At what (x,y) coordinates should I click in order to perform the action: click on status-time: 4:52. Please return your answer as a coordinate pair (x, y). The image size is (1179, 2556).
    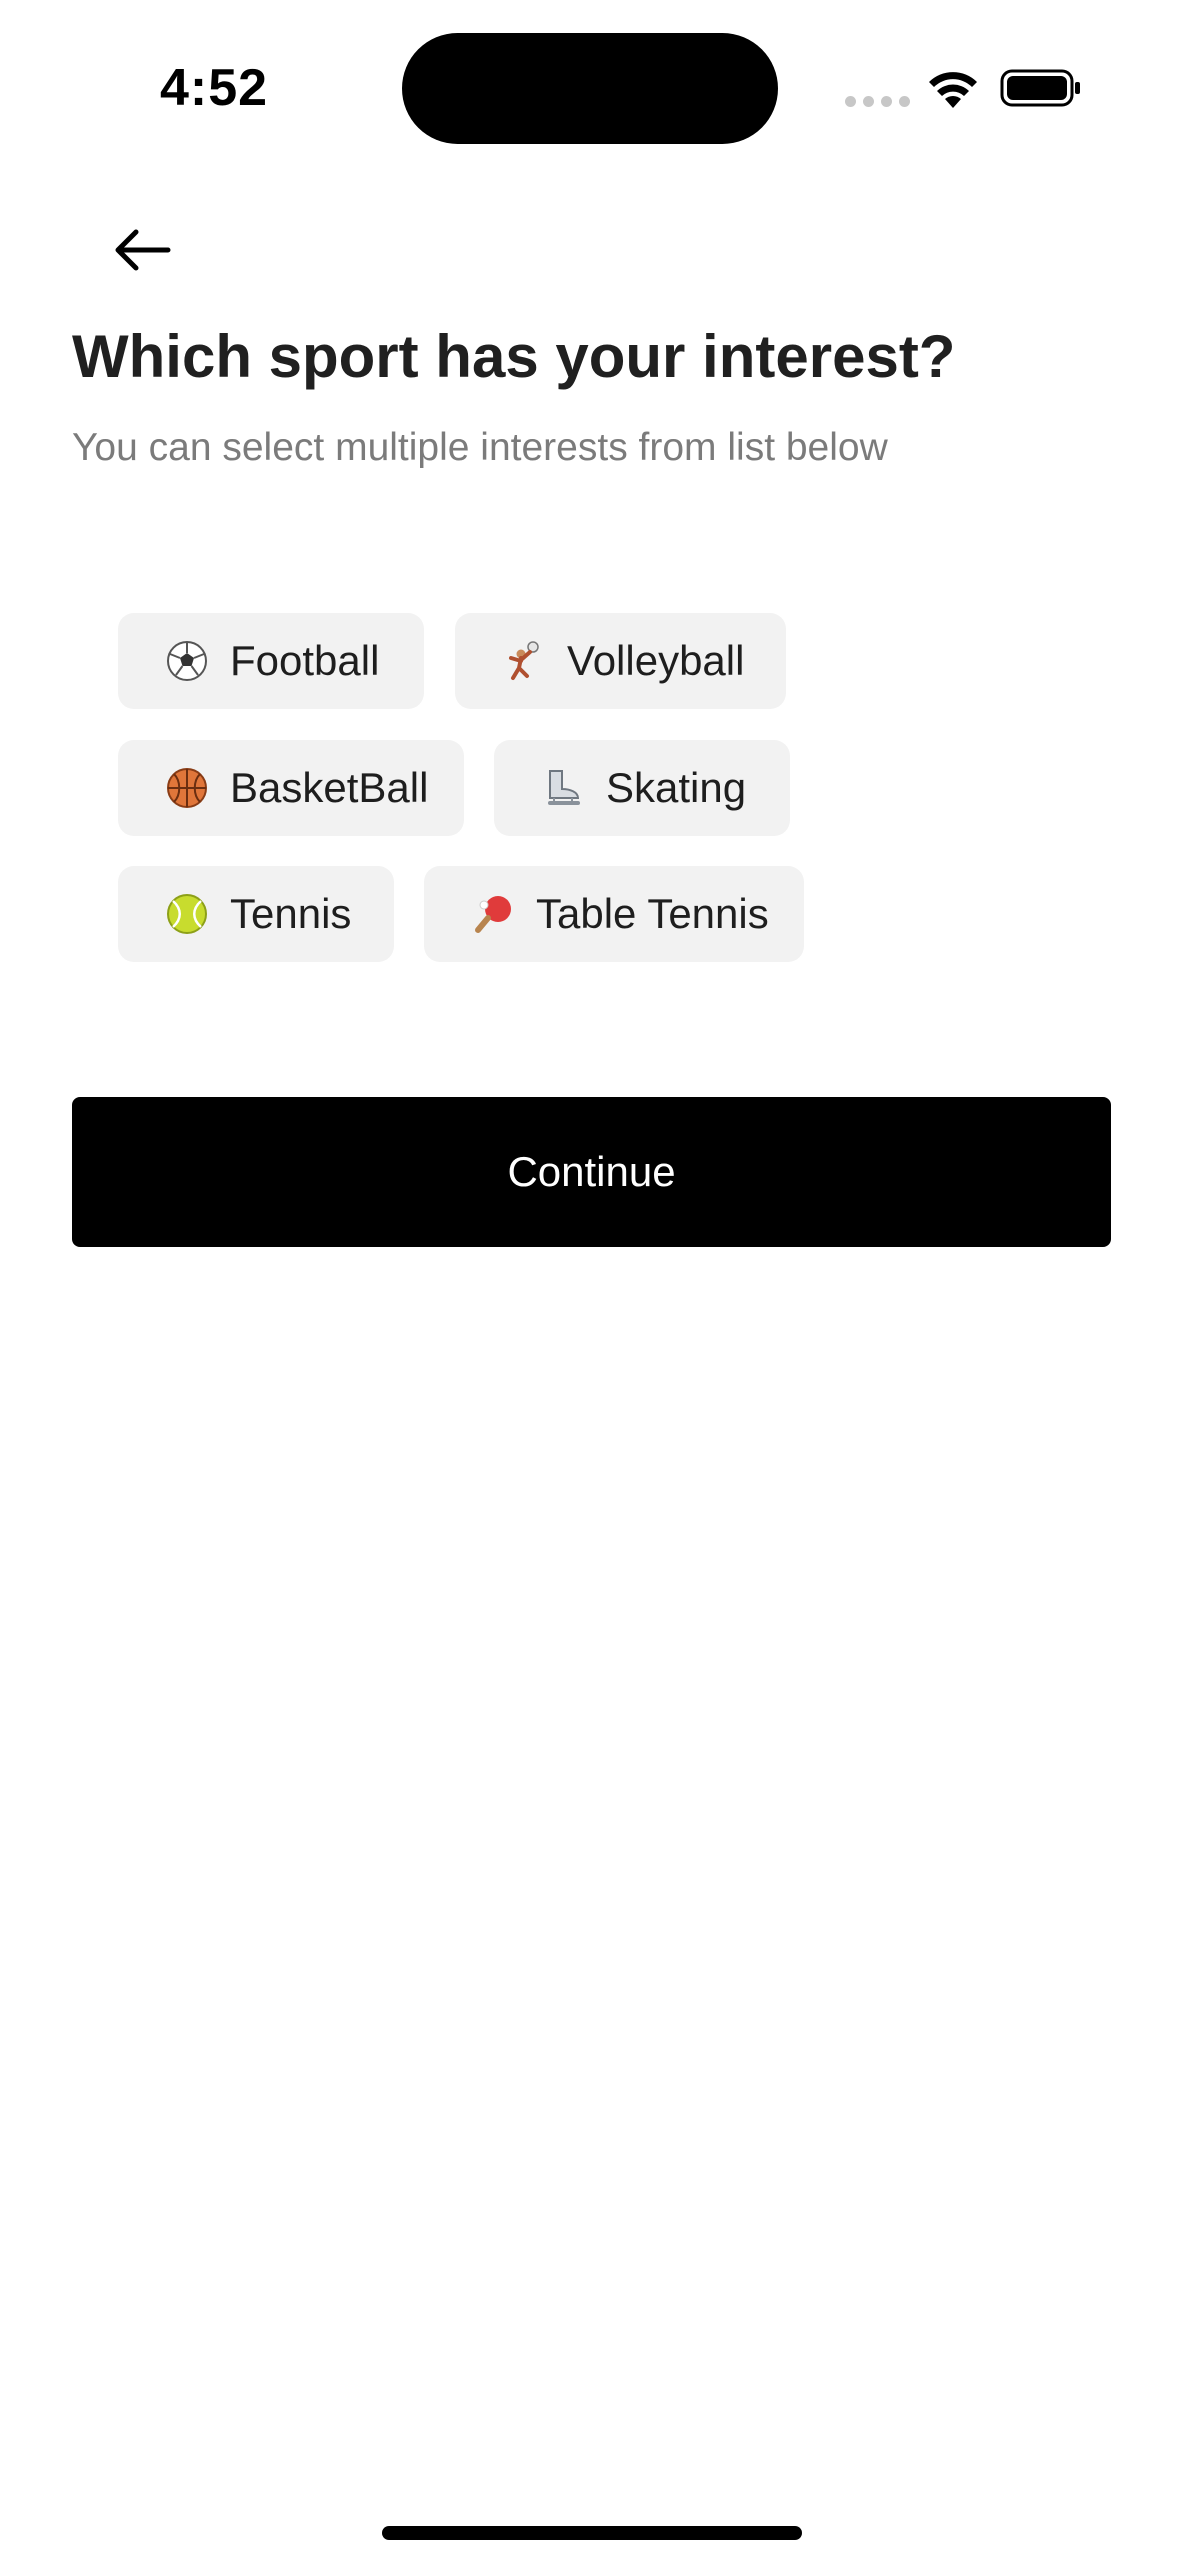
    Looking at the image, I should click on (214, 88).